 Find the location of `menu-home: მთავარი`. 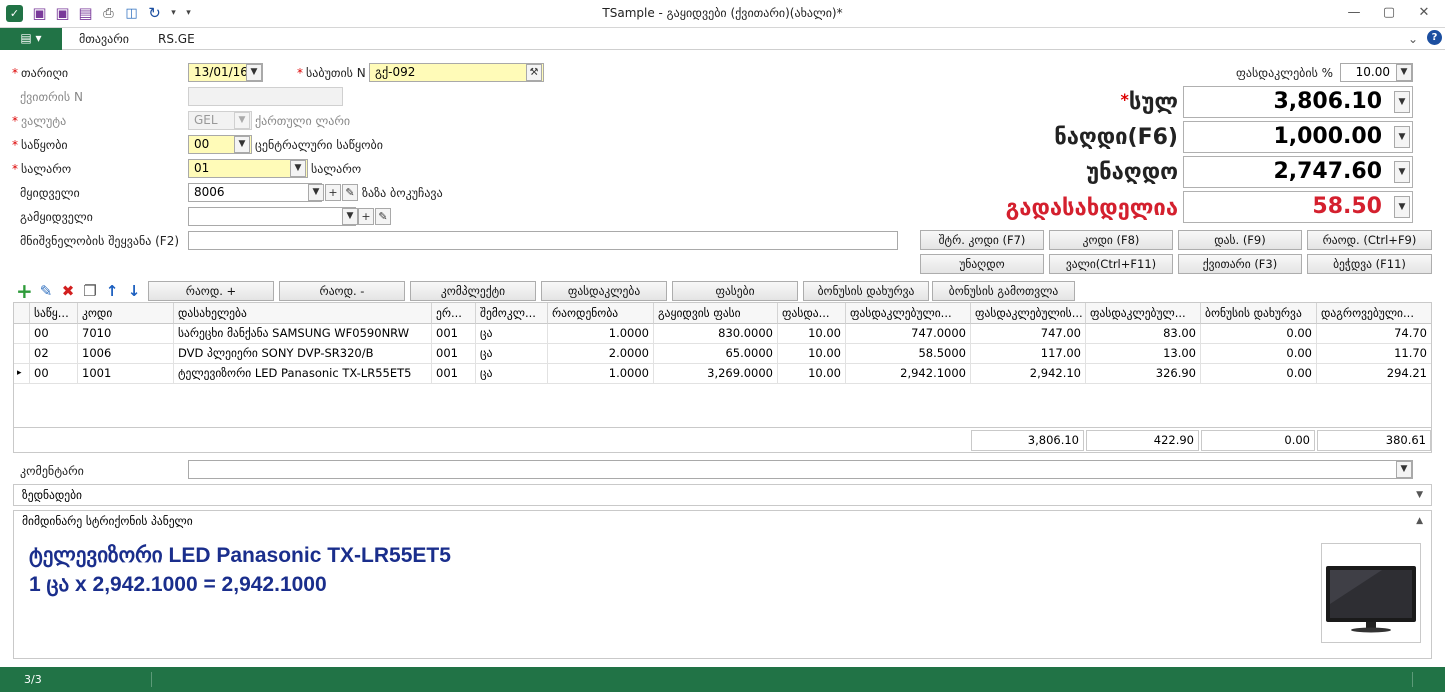

menu-home: მთავარი is located at coordinates (104, 39).